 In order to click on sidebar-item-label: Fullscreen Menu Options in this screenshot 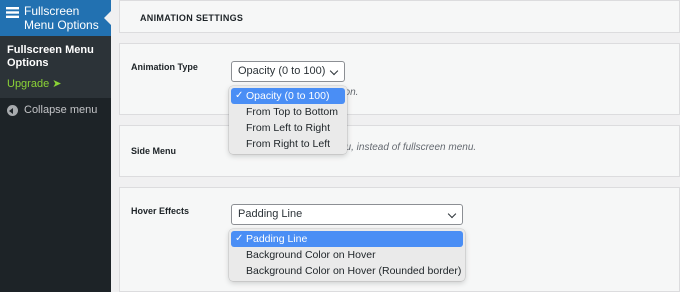, I will do `click(61, 18)`.